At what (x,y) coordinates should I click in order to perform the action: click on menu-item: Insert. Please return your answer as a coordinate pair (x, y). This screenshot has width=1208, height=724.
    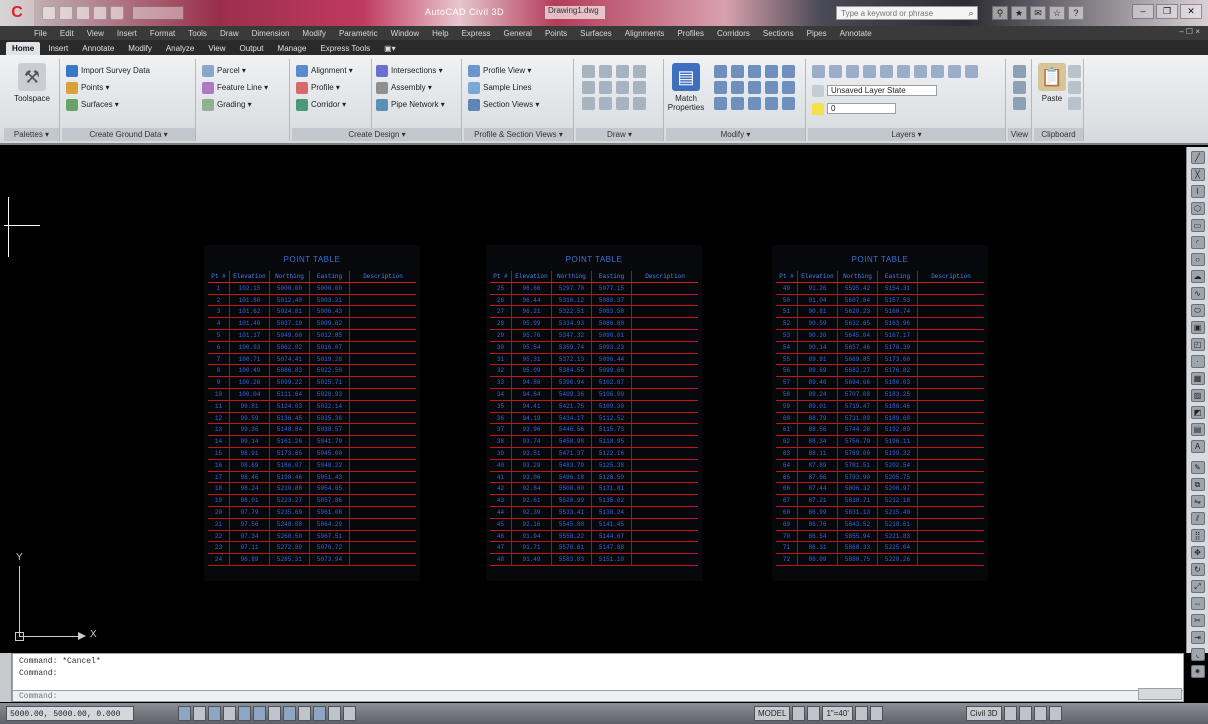
    Looking at the image, I should click on (127, 33).